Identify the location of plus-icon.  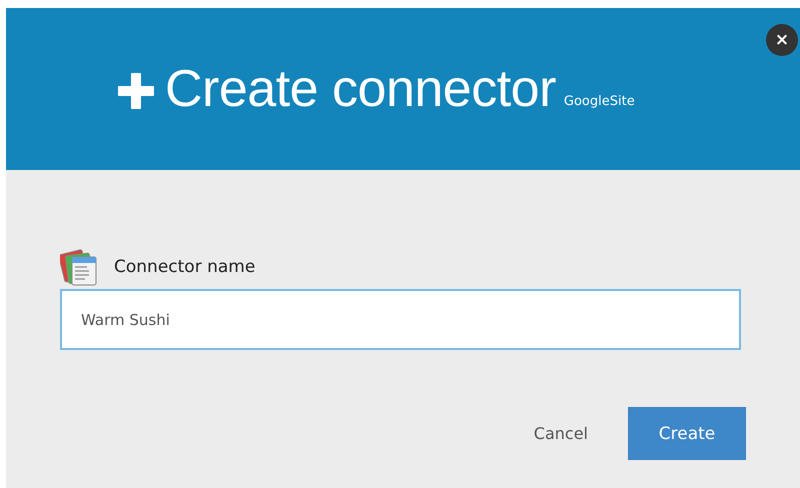
(136, 91).